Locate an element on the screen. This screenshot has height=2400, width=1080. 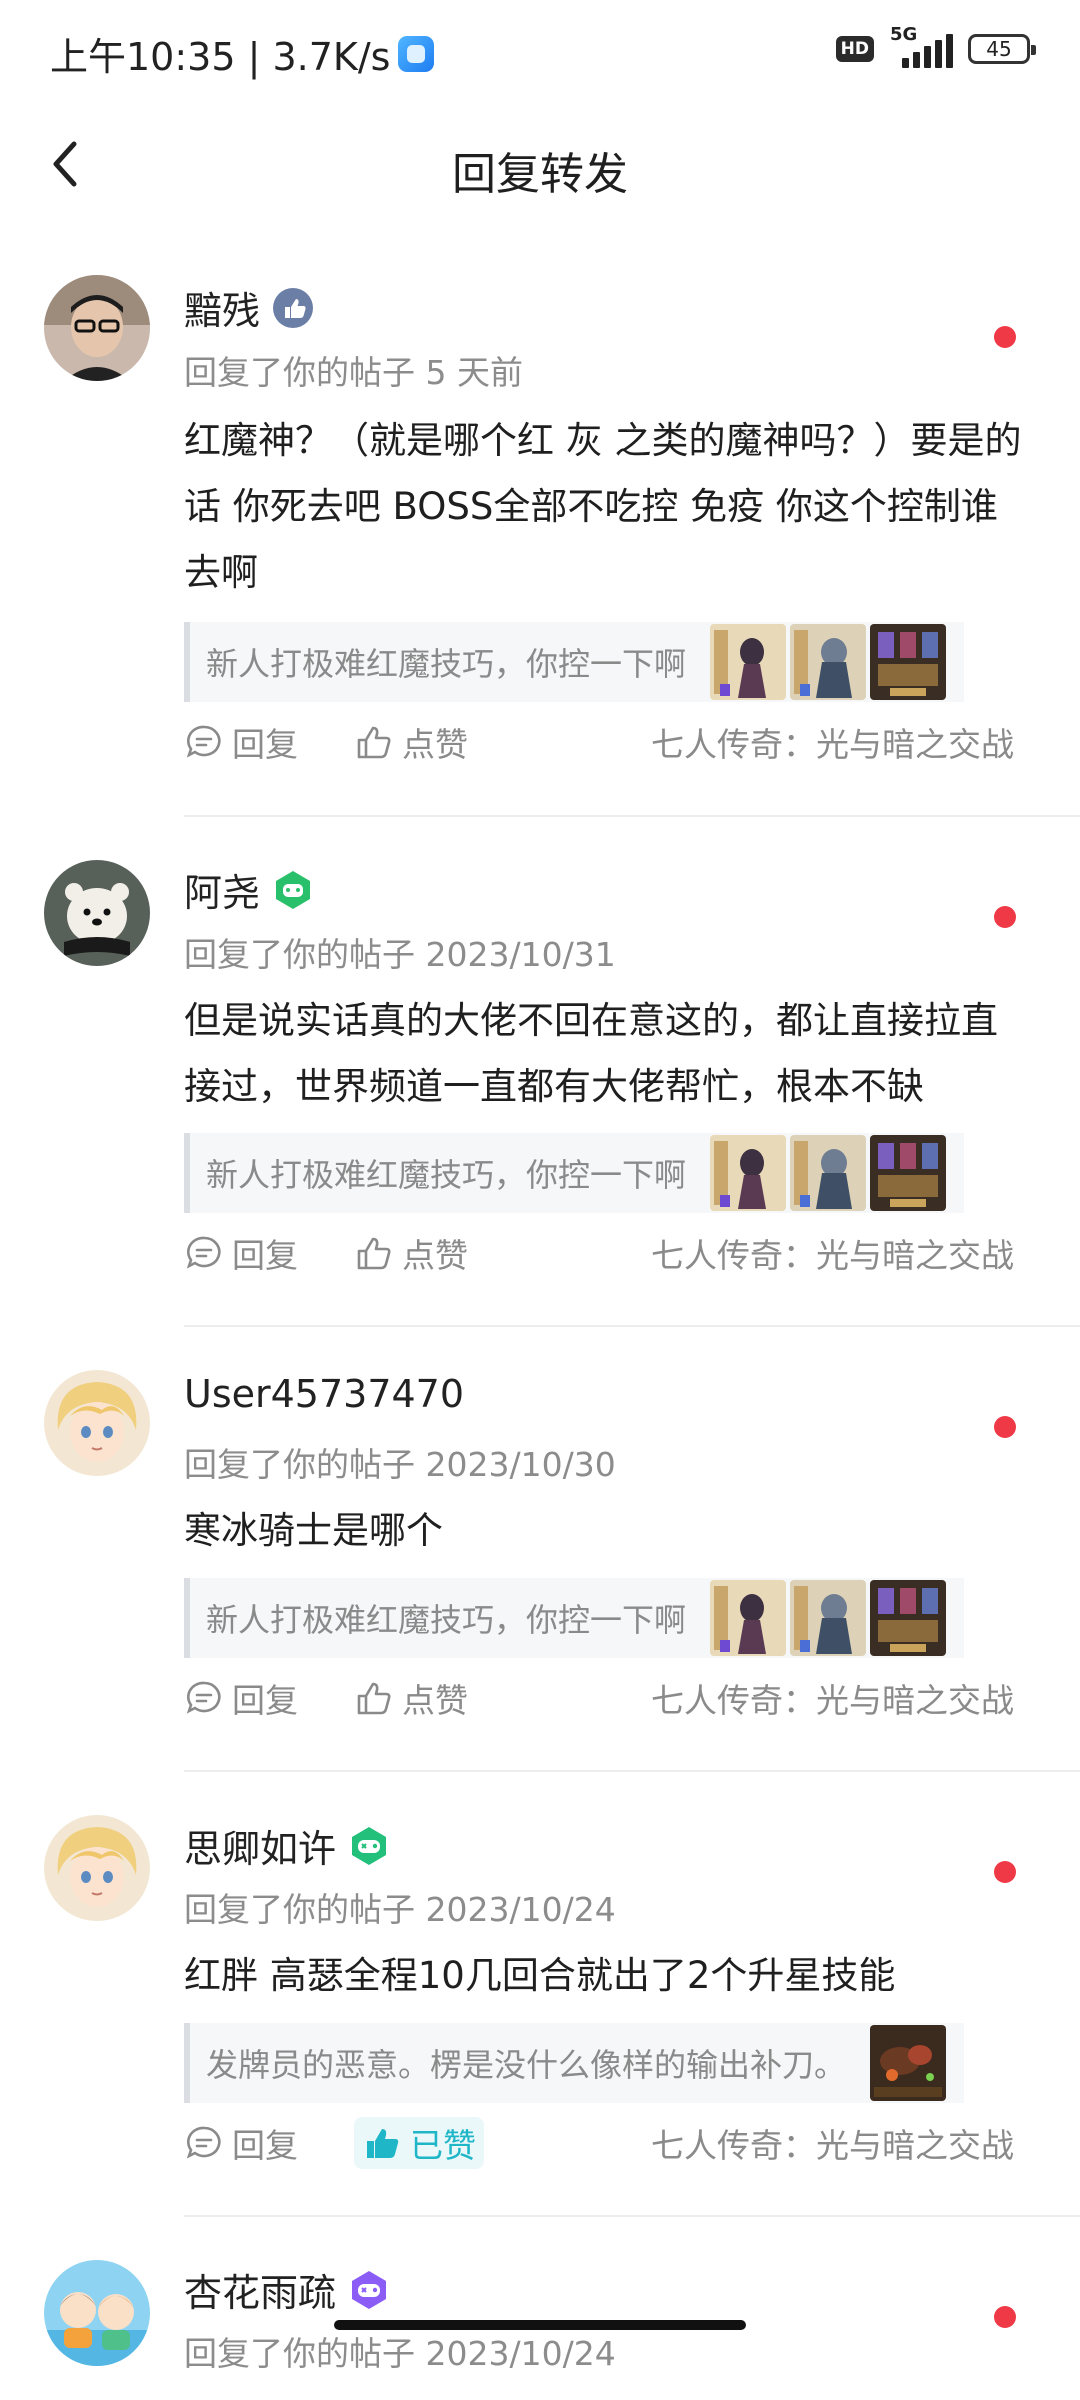
reply-meta: 回复了你的帖子 2023/10/30 is located at coordinates (400, 1464).